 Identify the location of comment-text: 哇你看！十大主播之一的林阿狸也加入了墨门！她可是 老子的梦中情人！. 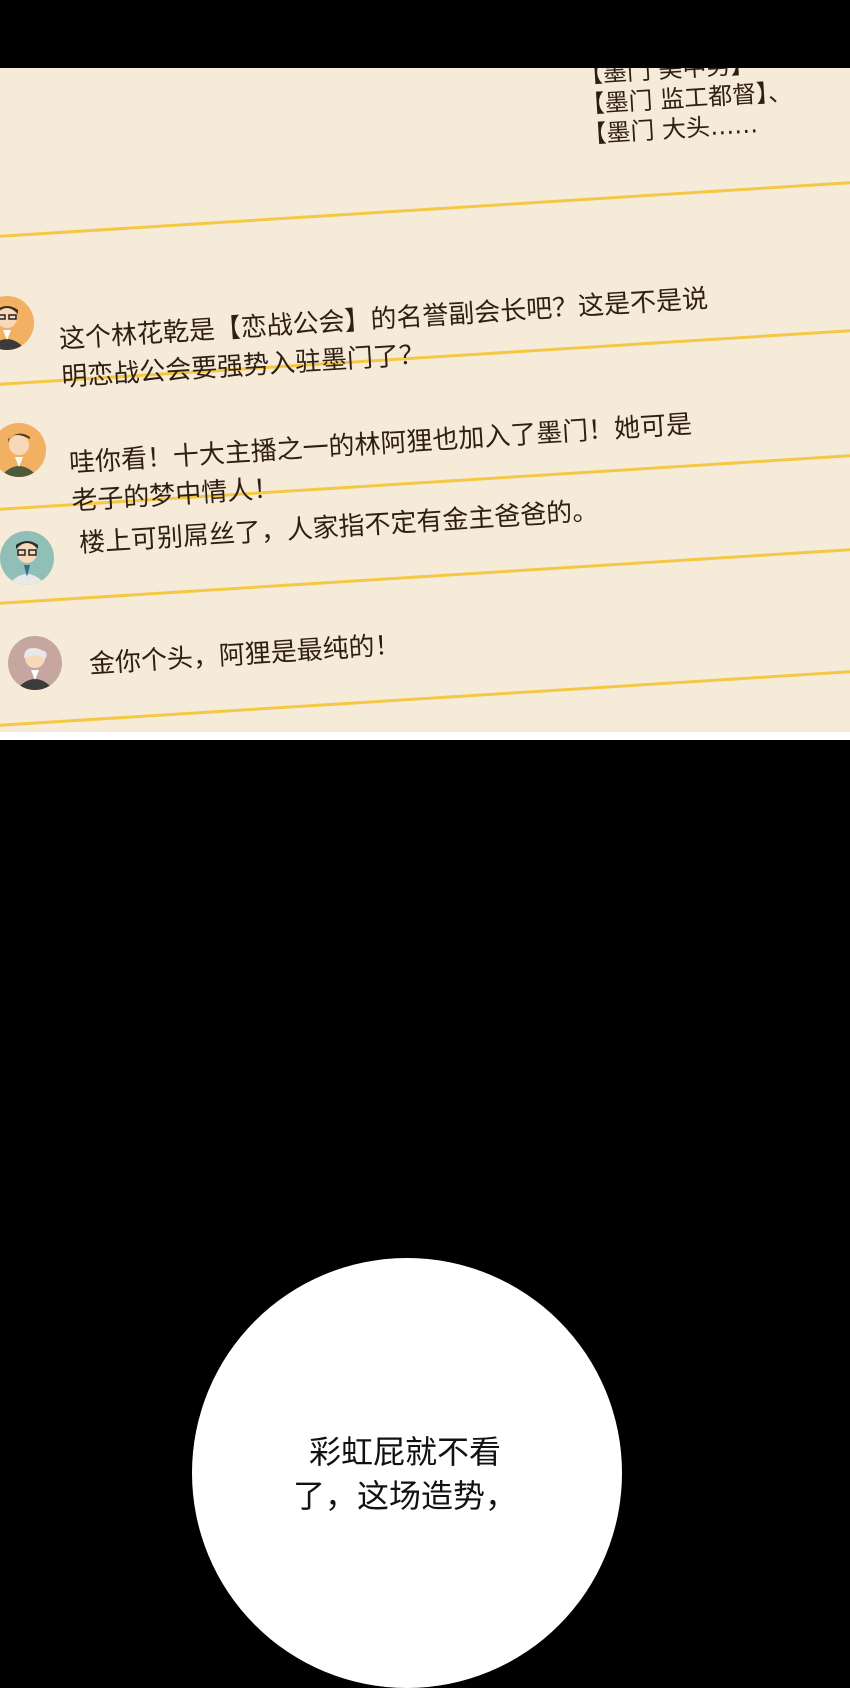
(382, 463).